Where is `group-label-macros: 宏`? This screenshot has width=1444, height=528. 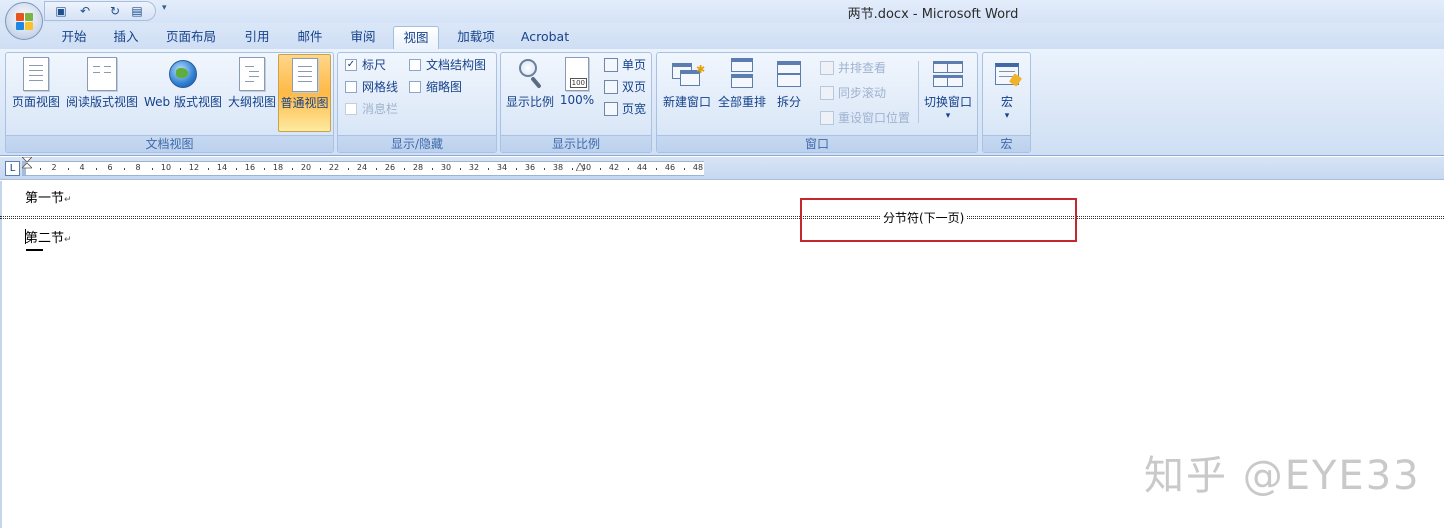 group-label-macros: 宏 is located at coordinates (1006, 143).